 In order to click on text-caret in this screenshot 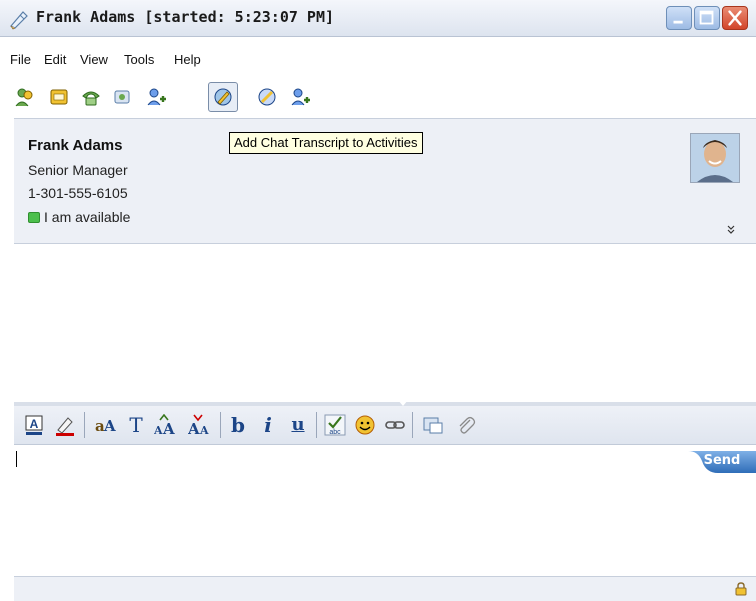, I will do `click(16, 459)`.